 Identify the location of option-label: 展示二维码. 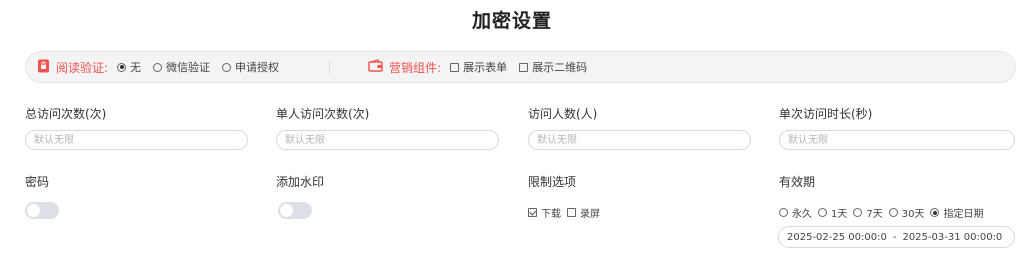
(560, 67).